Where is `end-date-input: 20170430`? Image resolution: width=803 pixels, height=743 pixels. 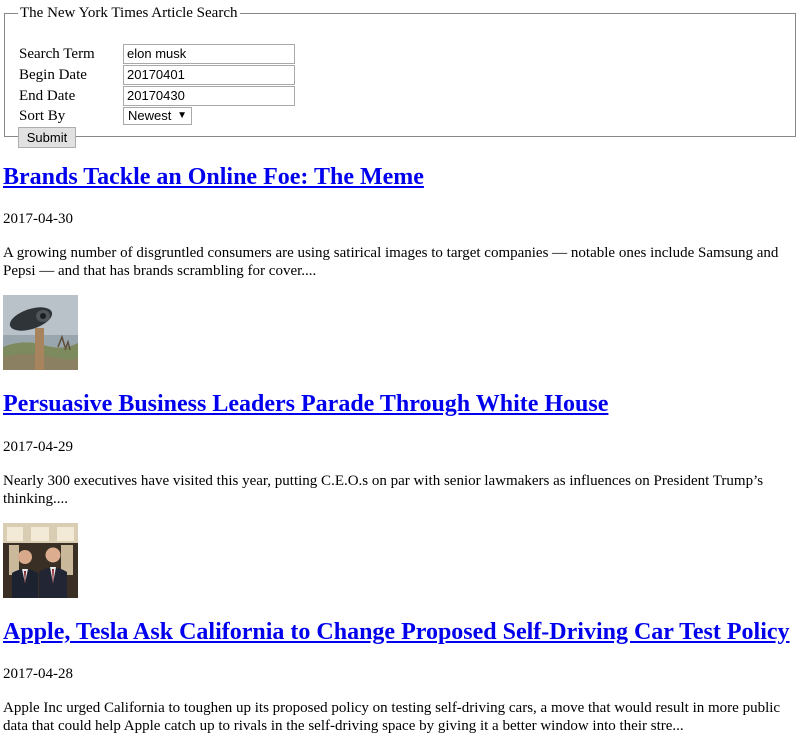
end-date-input: 20170430 is located at coordinates (209, 96).